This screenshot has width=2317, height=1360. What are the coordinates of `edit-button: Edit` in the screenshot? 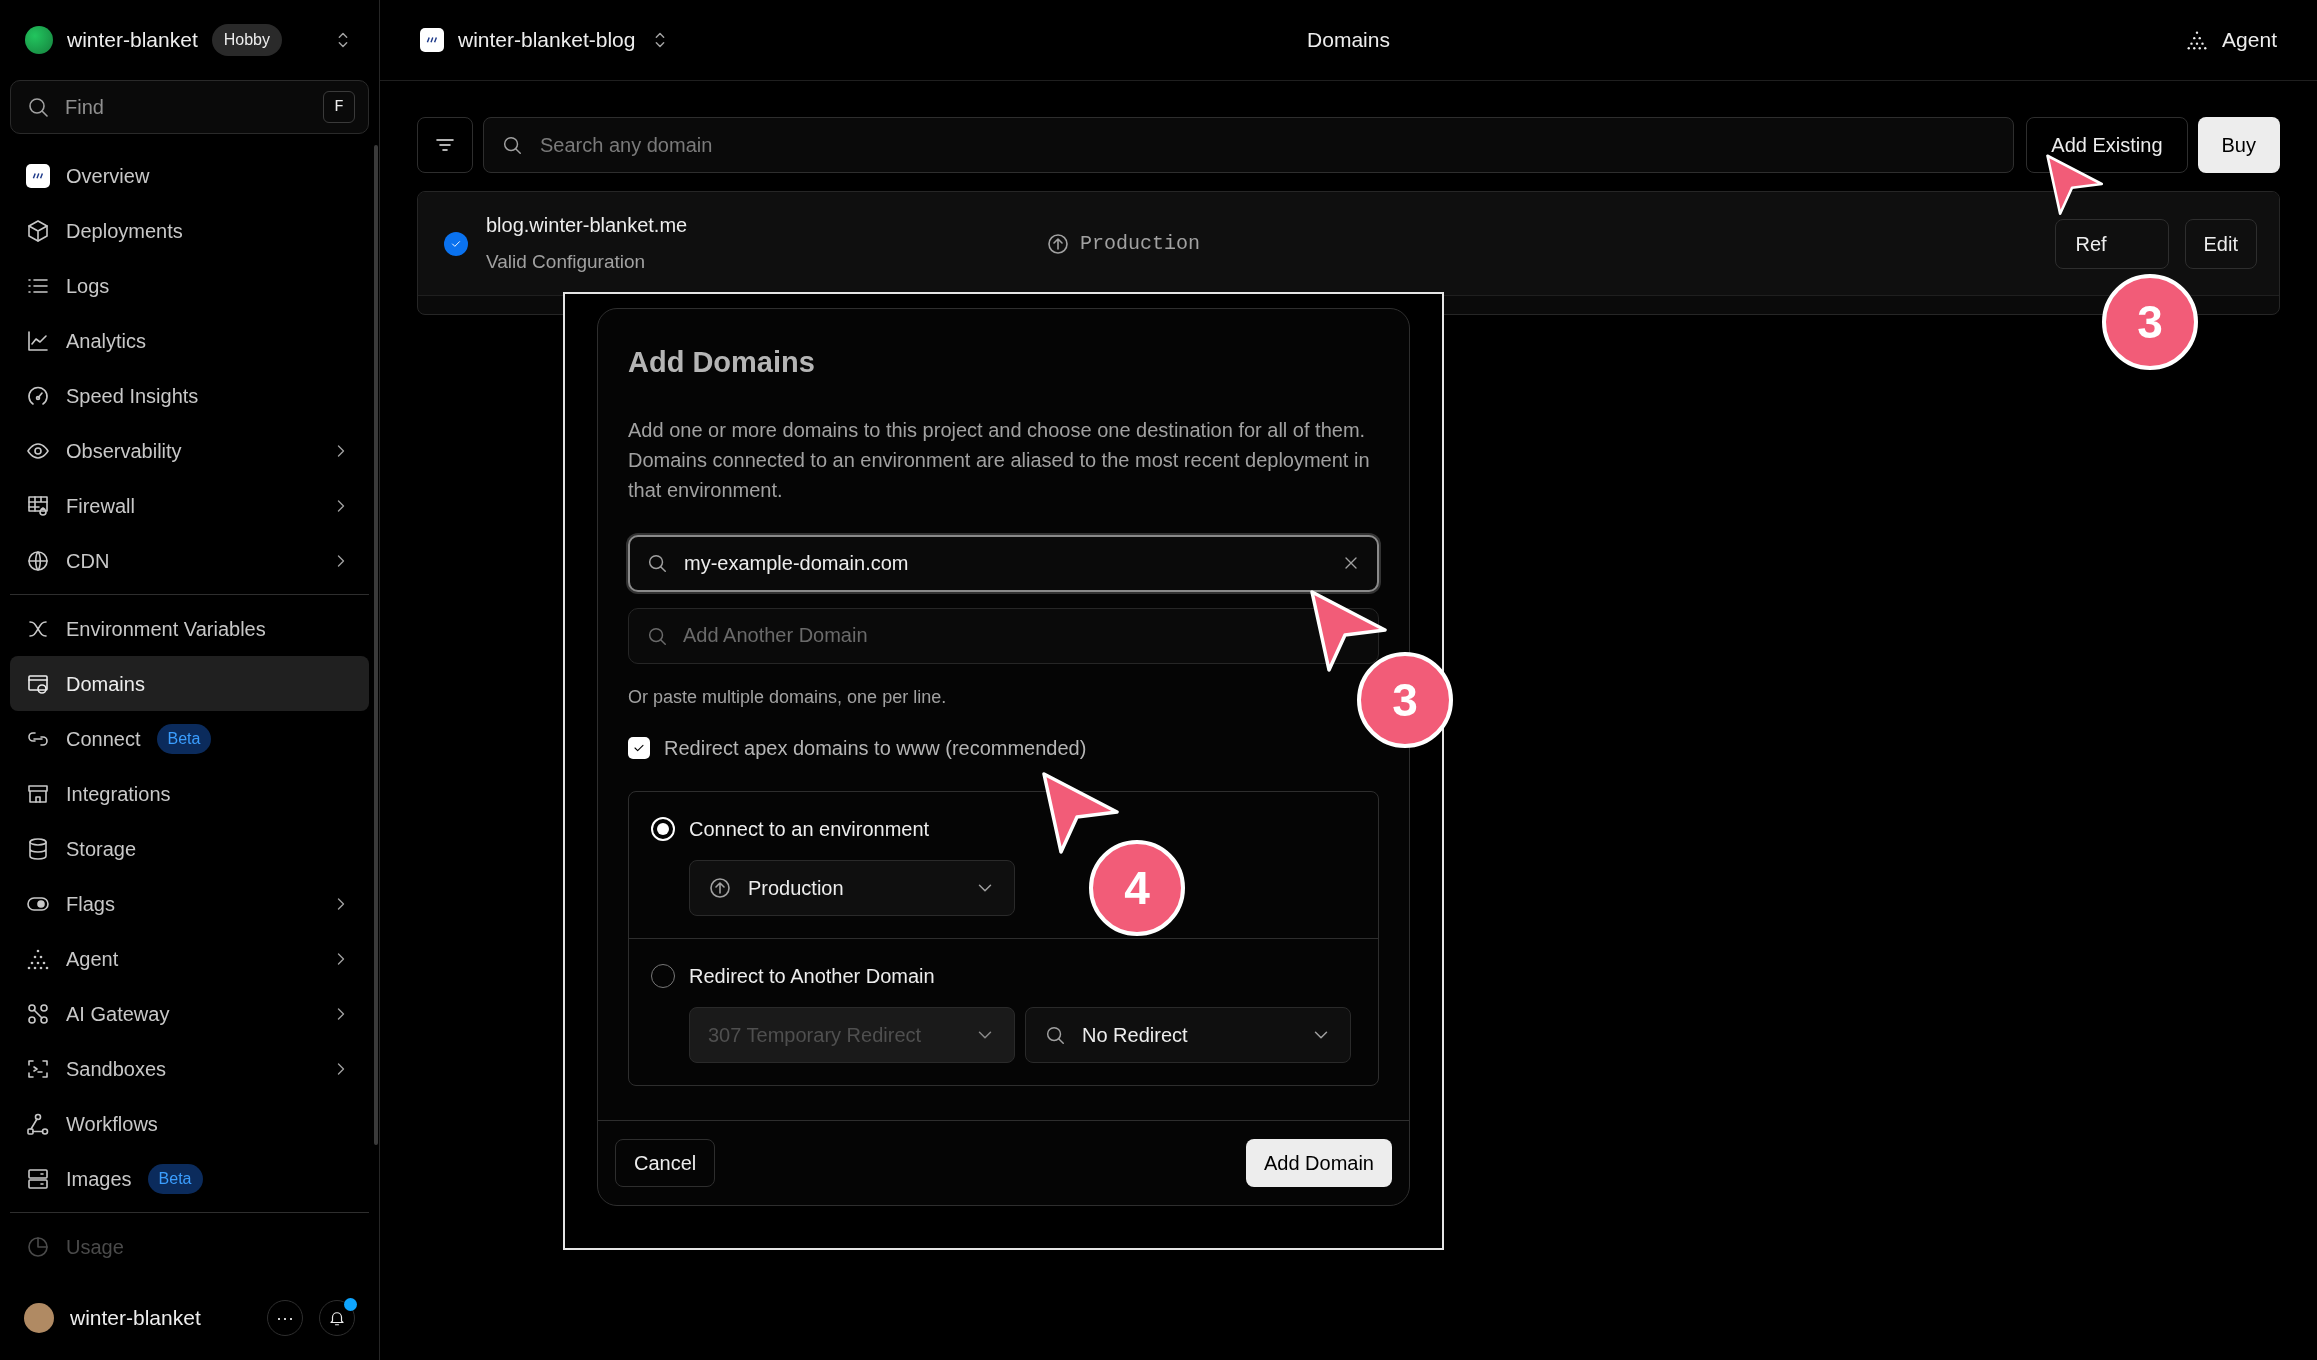 It's located at (2220, 243).